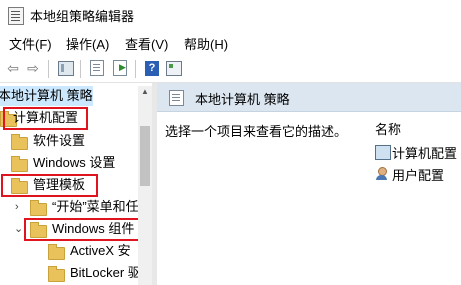 The image size is (461, 285). Describe the element at coordinates (242, 99) in the screenshot. I see `details-title: 本地计算机 策略` at that location.